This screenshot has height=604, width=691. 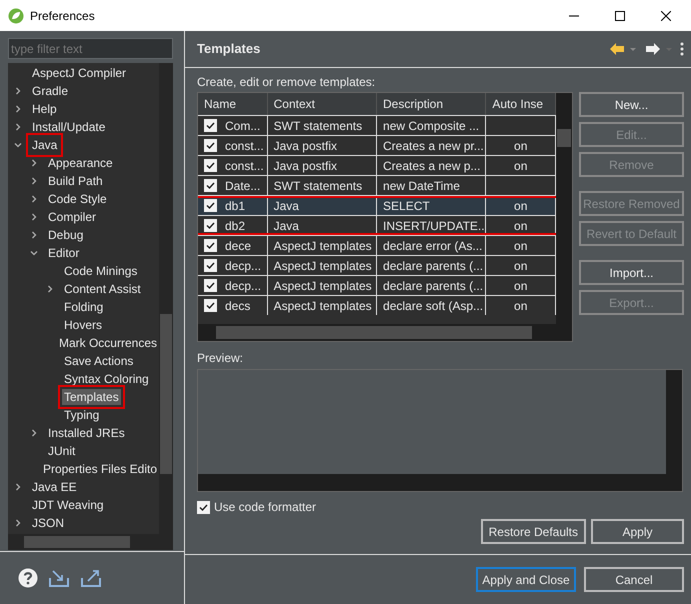 What do you see at coordinates (91, 397) in the screenshot?
I see `tree-item: Templates` at bounding box center [91, 397].